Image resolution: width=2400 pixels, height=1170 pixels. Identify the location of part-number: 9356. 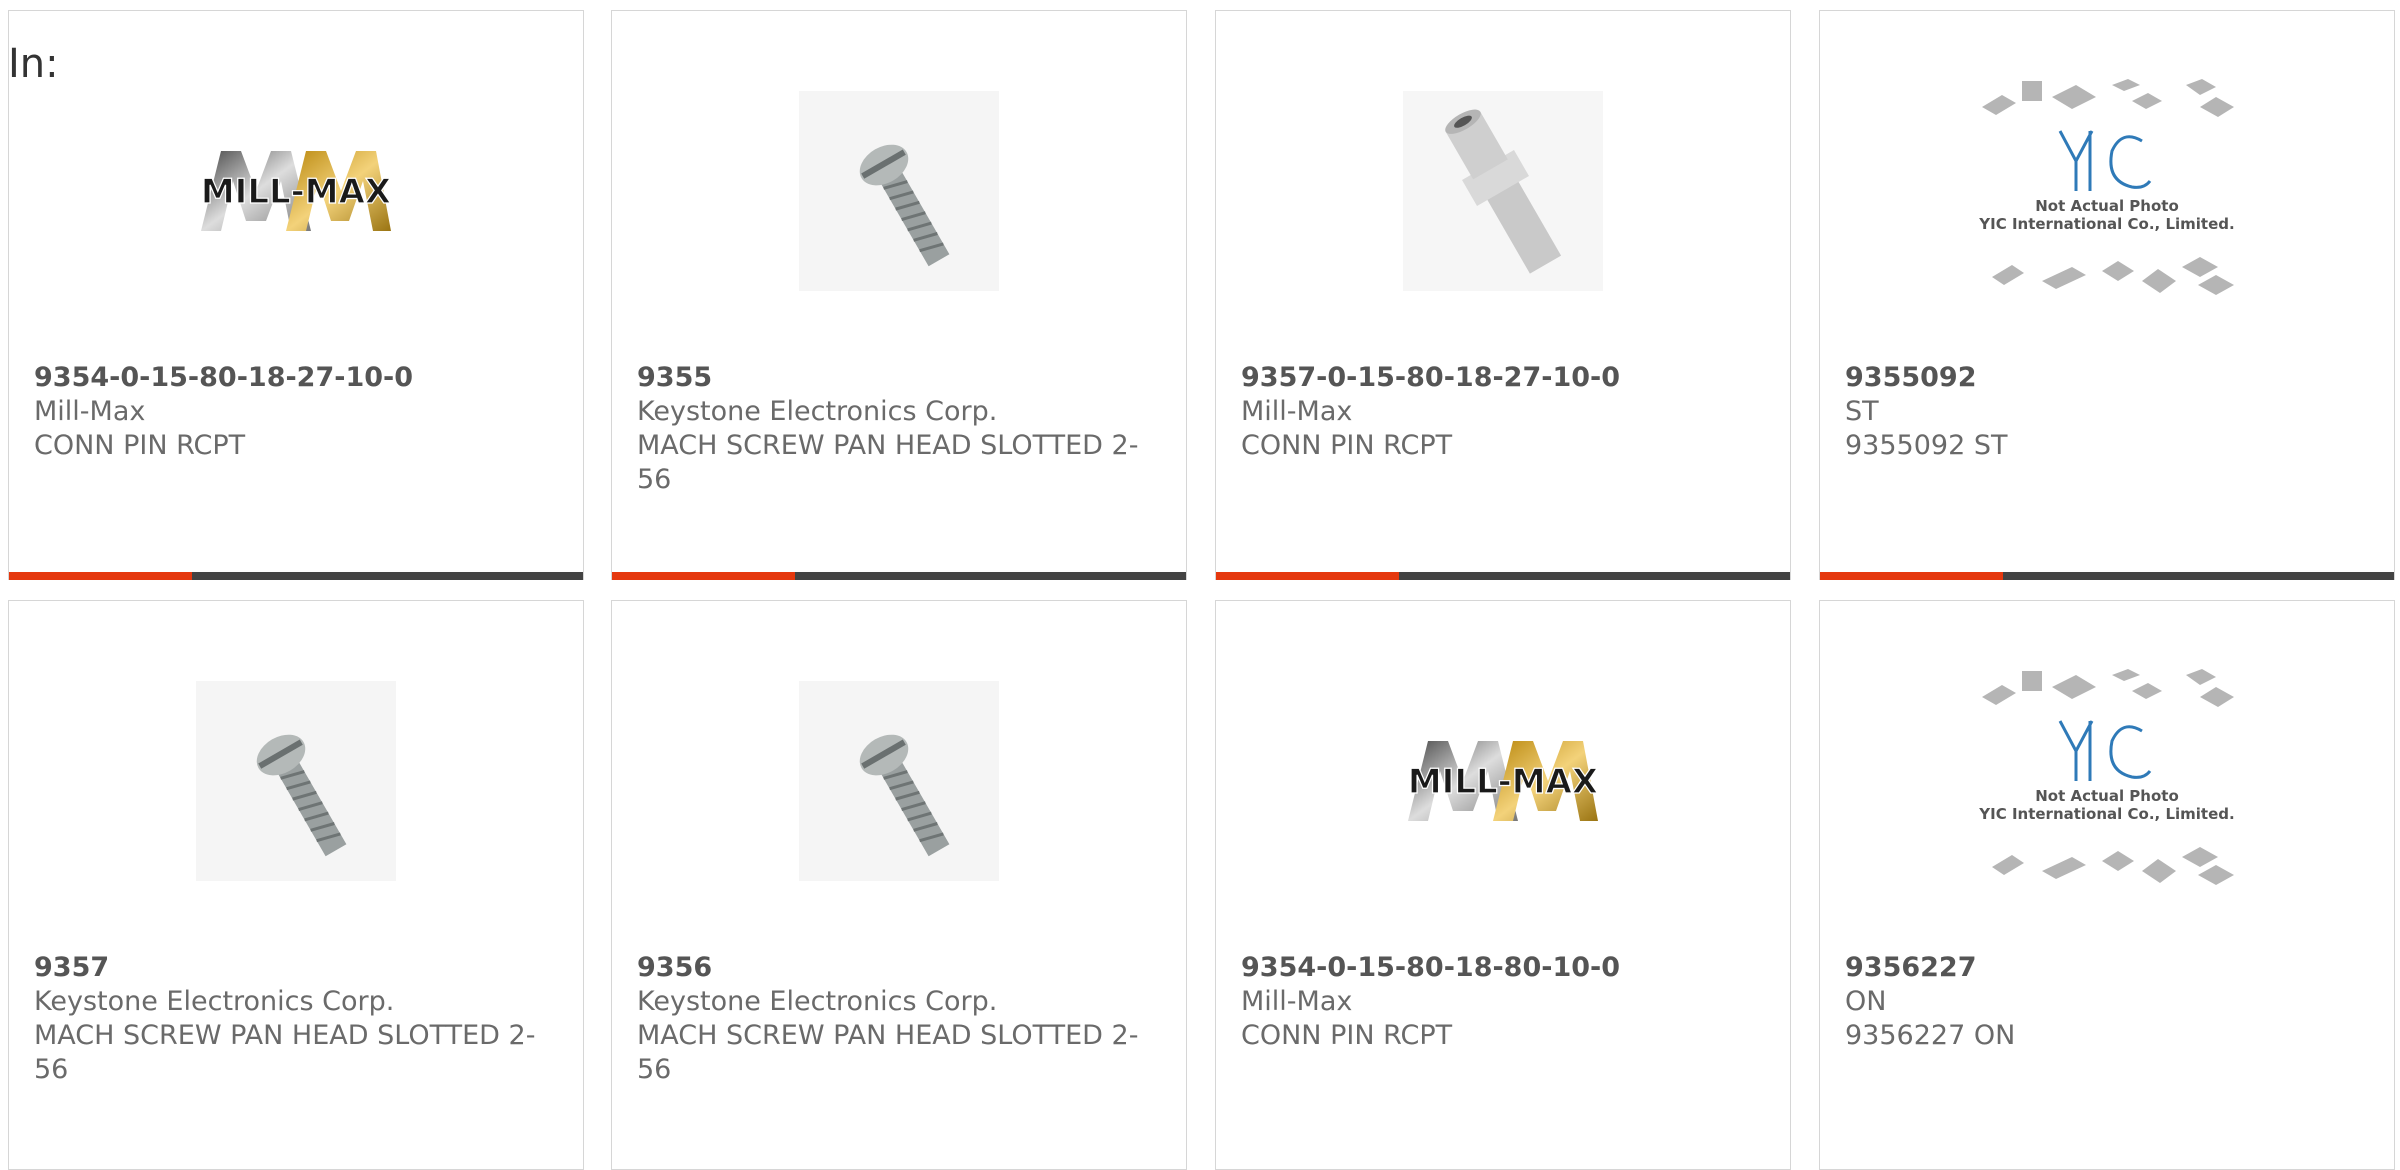
(901, 968).